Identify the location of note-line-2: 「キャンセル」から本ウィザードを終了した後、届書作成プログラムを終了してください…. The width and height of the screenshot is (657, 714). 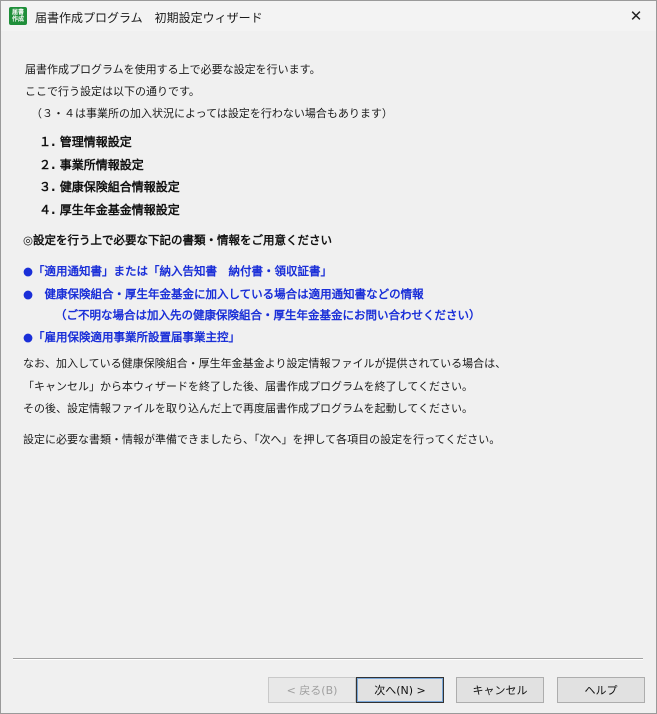
(248, 386).